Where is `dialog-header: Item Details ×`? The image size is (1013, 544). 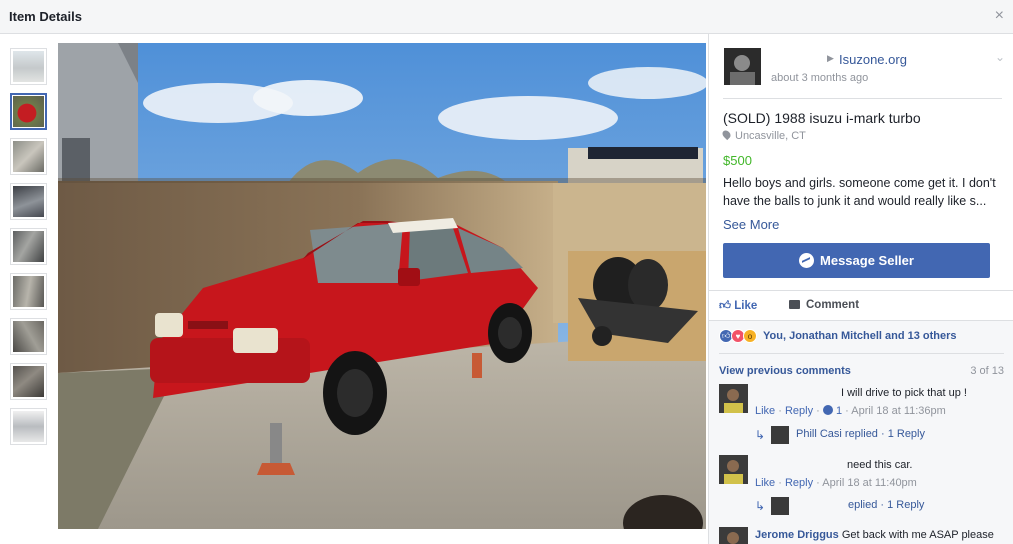 dialog-header: Item Details × is located at coordinates (506, 17).